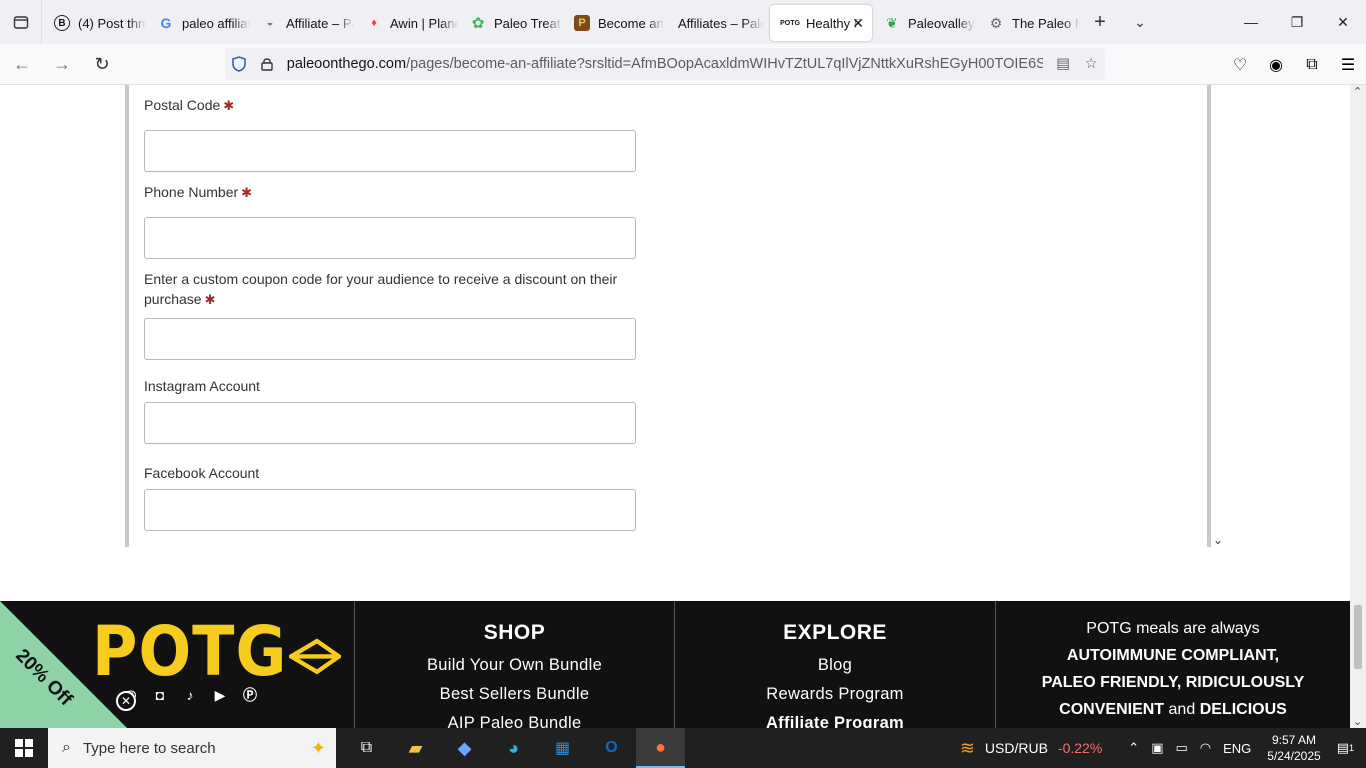 This screenshot has width=1366, height=768. Describe the element at coordinates (390, 238) in the screenshot. I see `phone-number-input` at that location.